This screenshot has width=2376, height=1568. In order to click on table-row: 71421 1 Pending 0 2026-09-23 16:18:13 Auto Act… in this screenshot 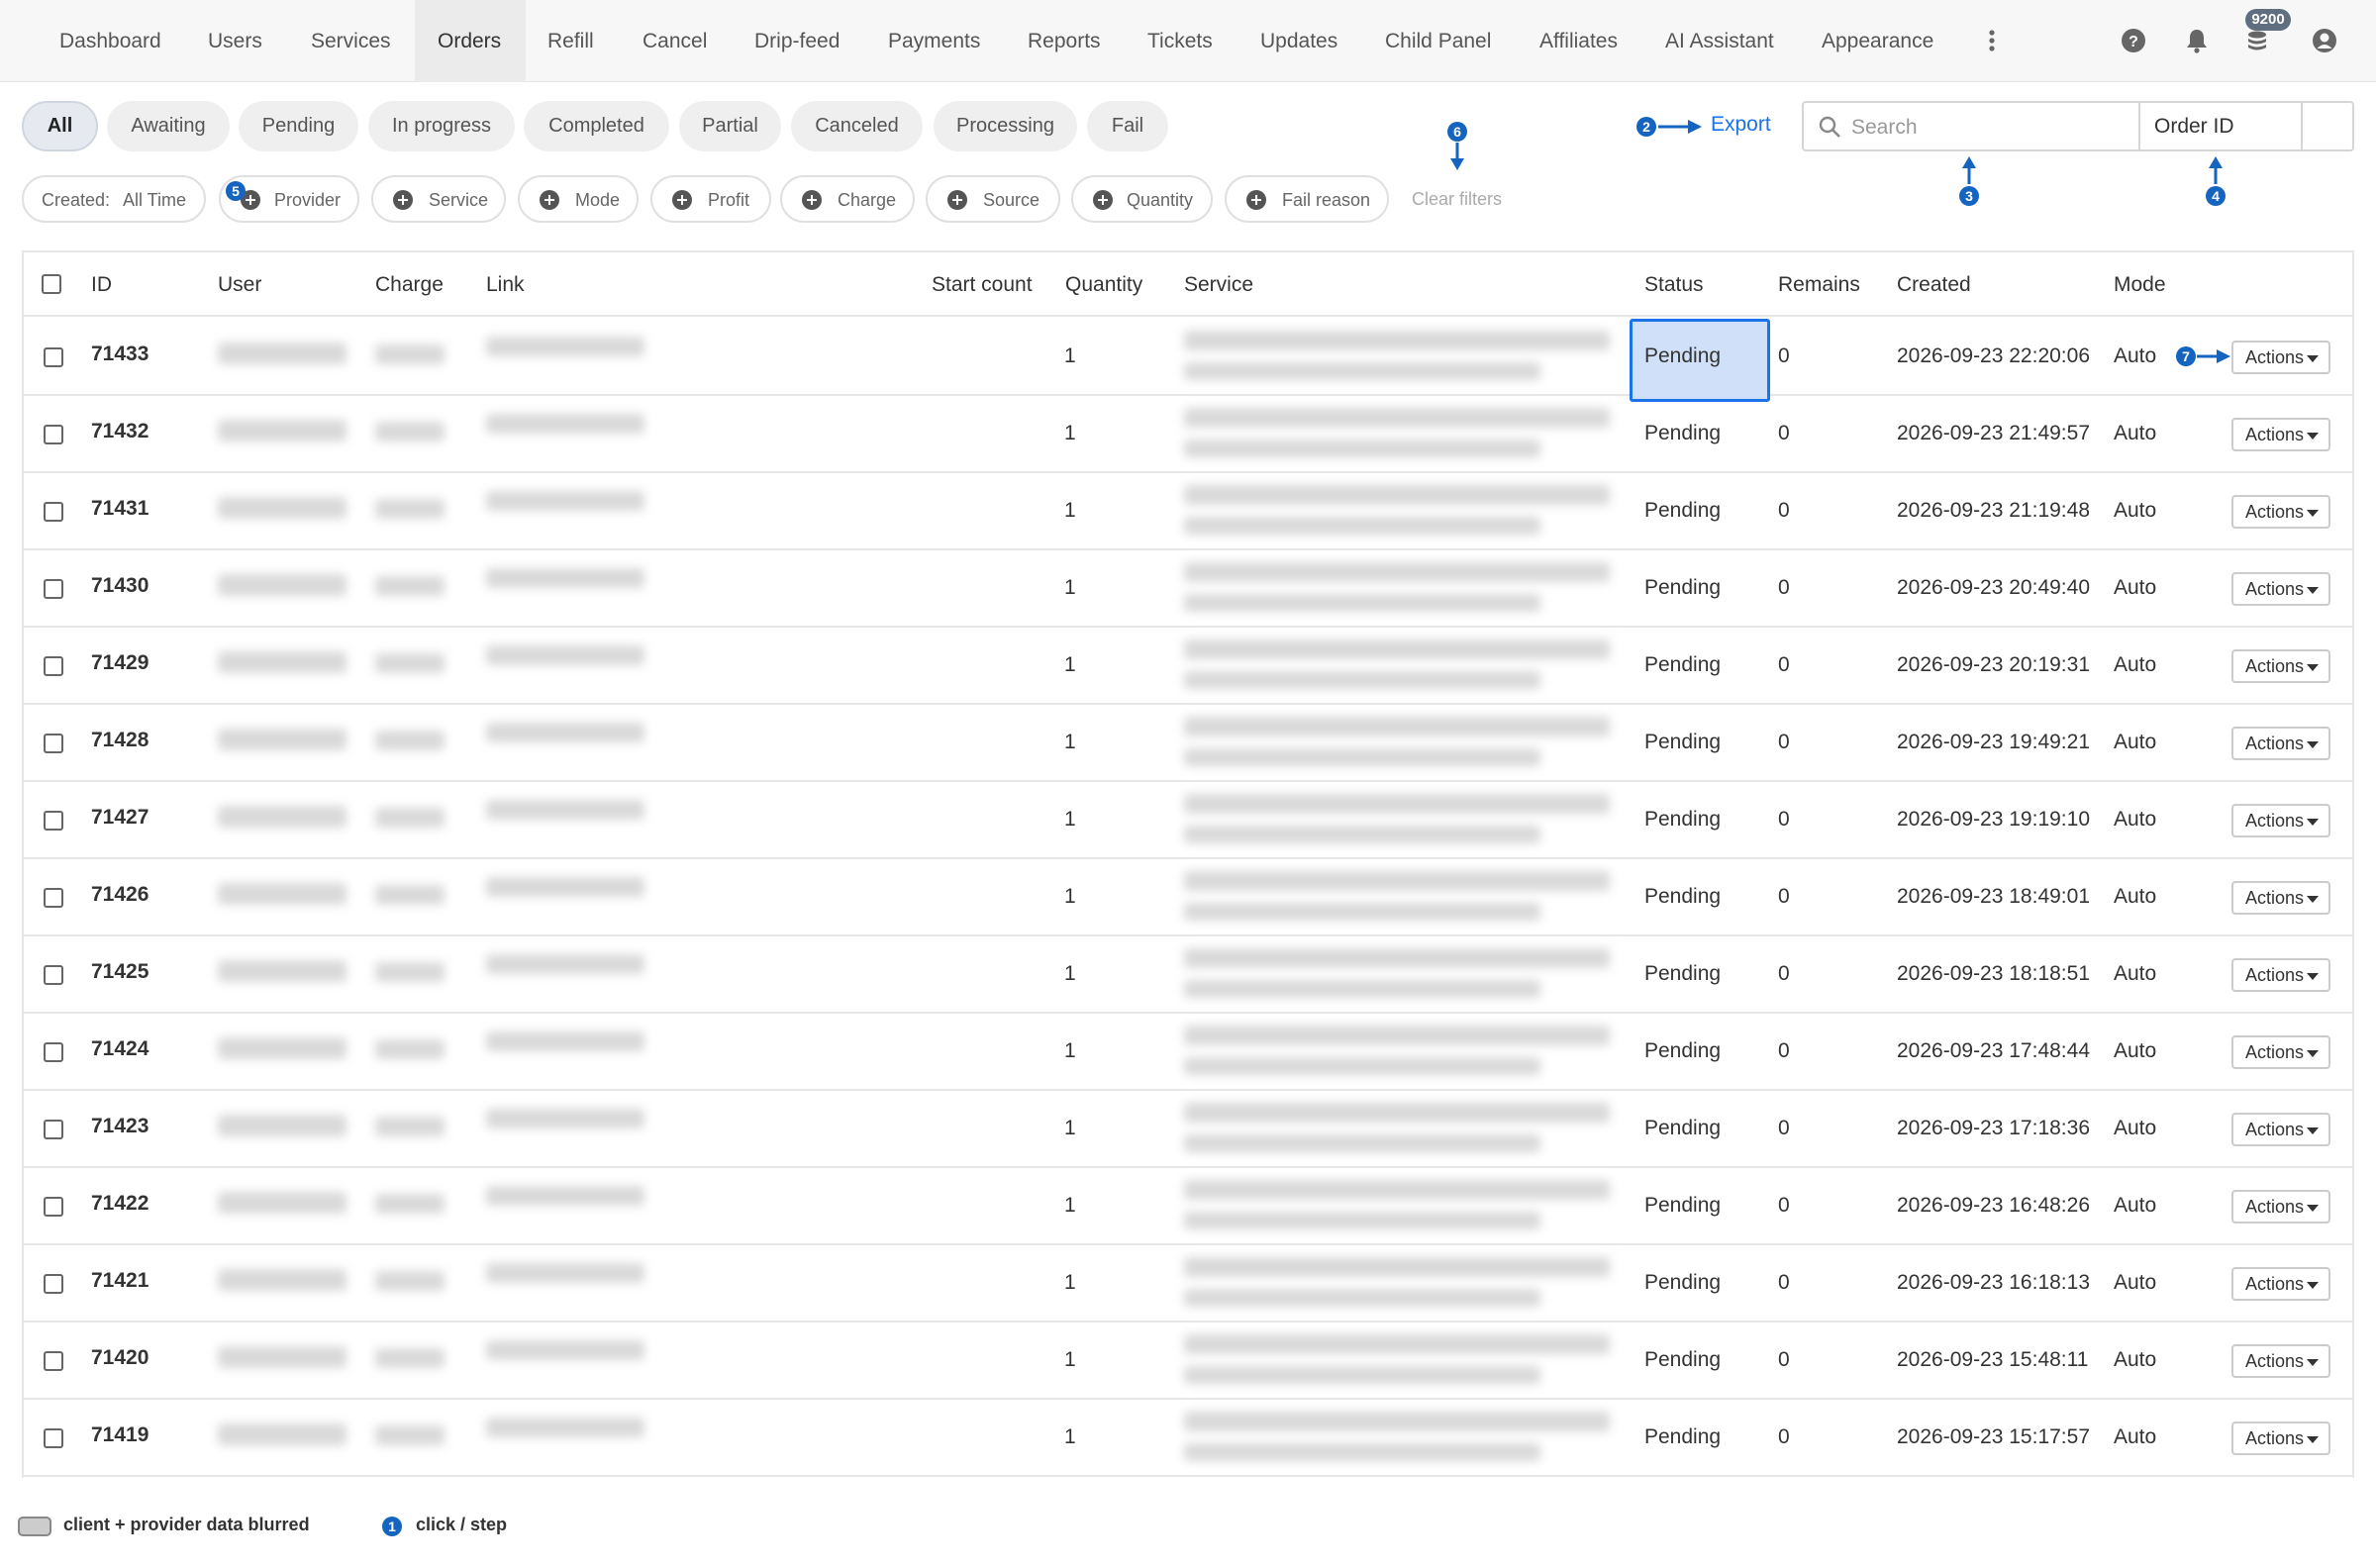, I will do `click(1188, 1284)`.